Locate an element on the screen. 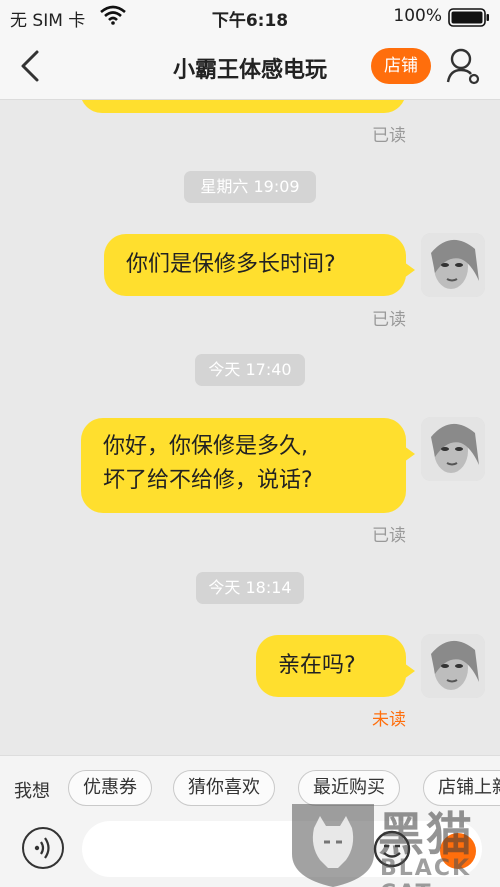 The width and height of the screenshot is (500, 887). status-bar: 无 SIM 卡 下午6:18 100% is located at coordinates (250, 17).